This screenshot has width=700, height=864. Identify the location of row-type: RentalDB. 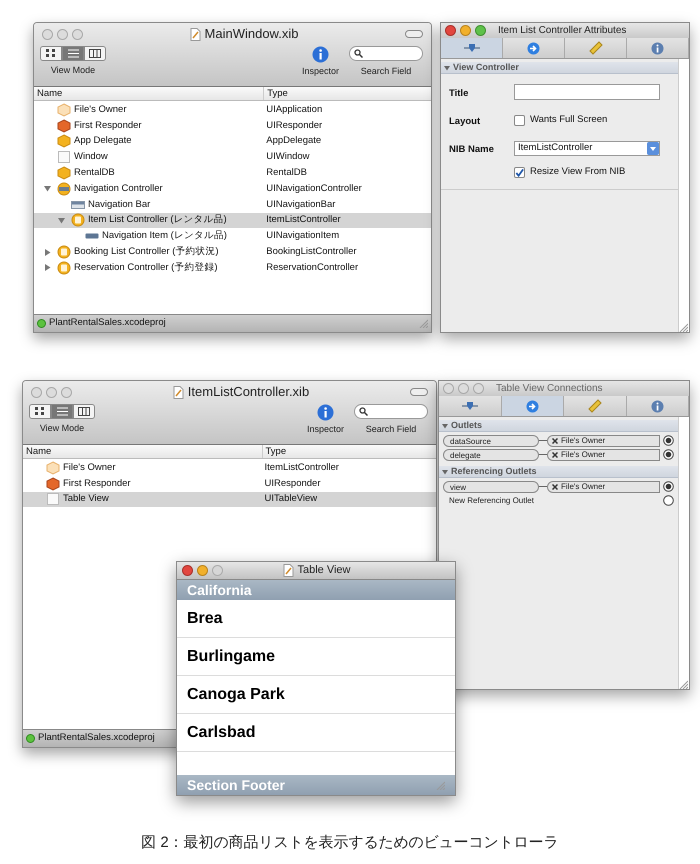
(286, 173).